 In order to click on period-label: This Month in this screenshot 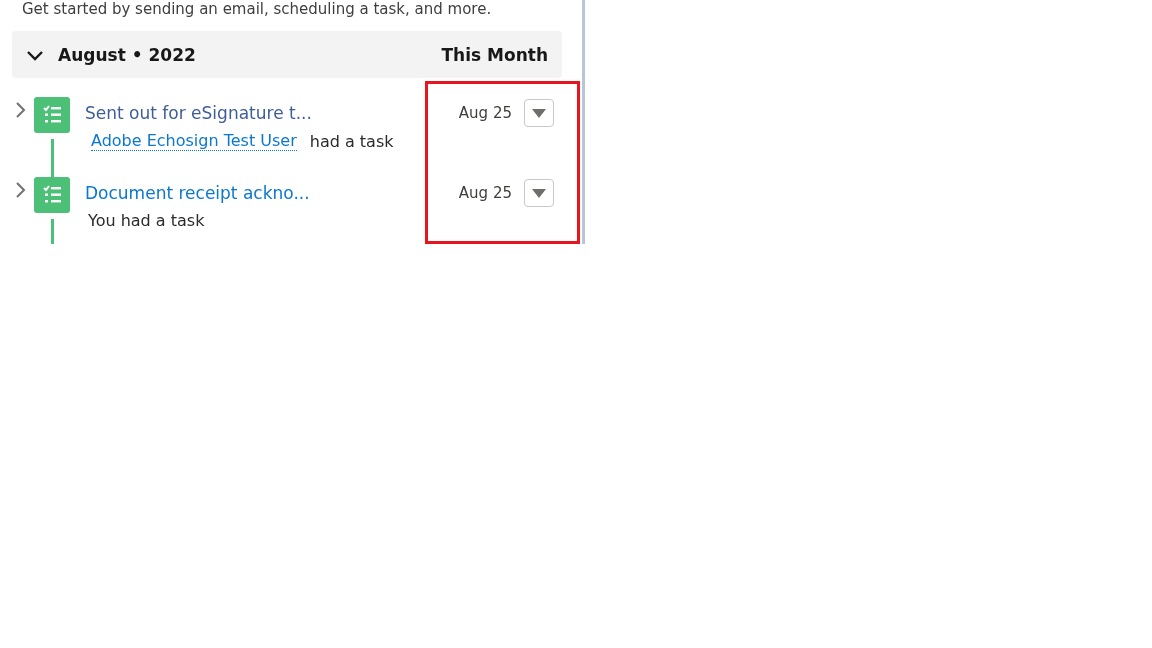, I will do `click(494, 54)`.